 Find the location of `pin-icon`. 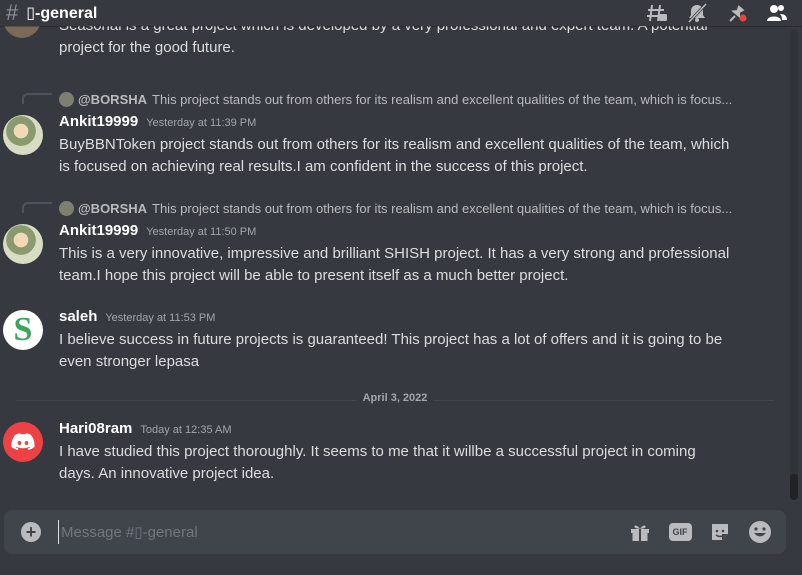

pin-icon is located at coordinates (737, 13).